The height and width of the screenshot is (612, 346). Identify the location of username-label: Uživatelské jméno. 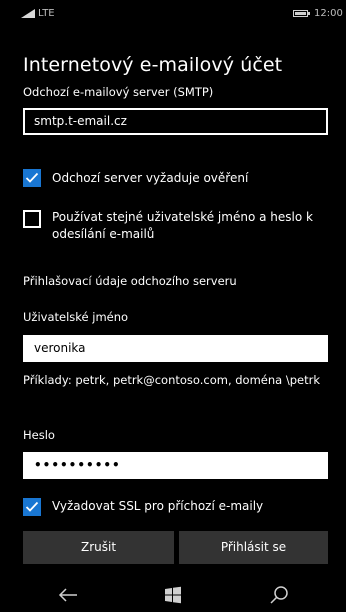
(76, 317).